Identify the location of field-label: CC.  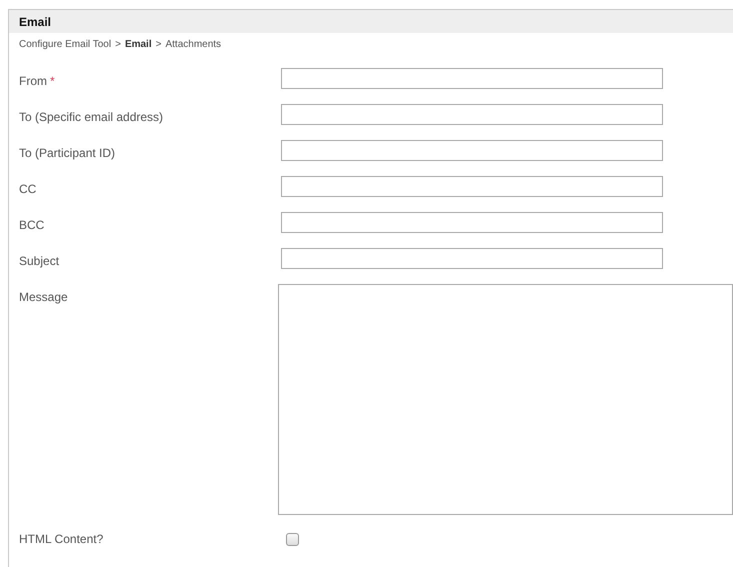
(27, 189).